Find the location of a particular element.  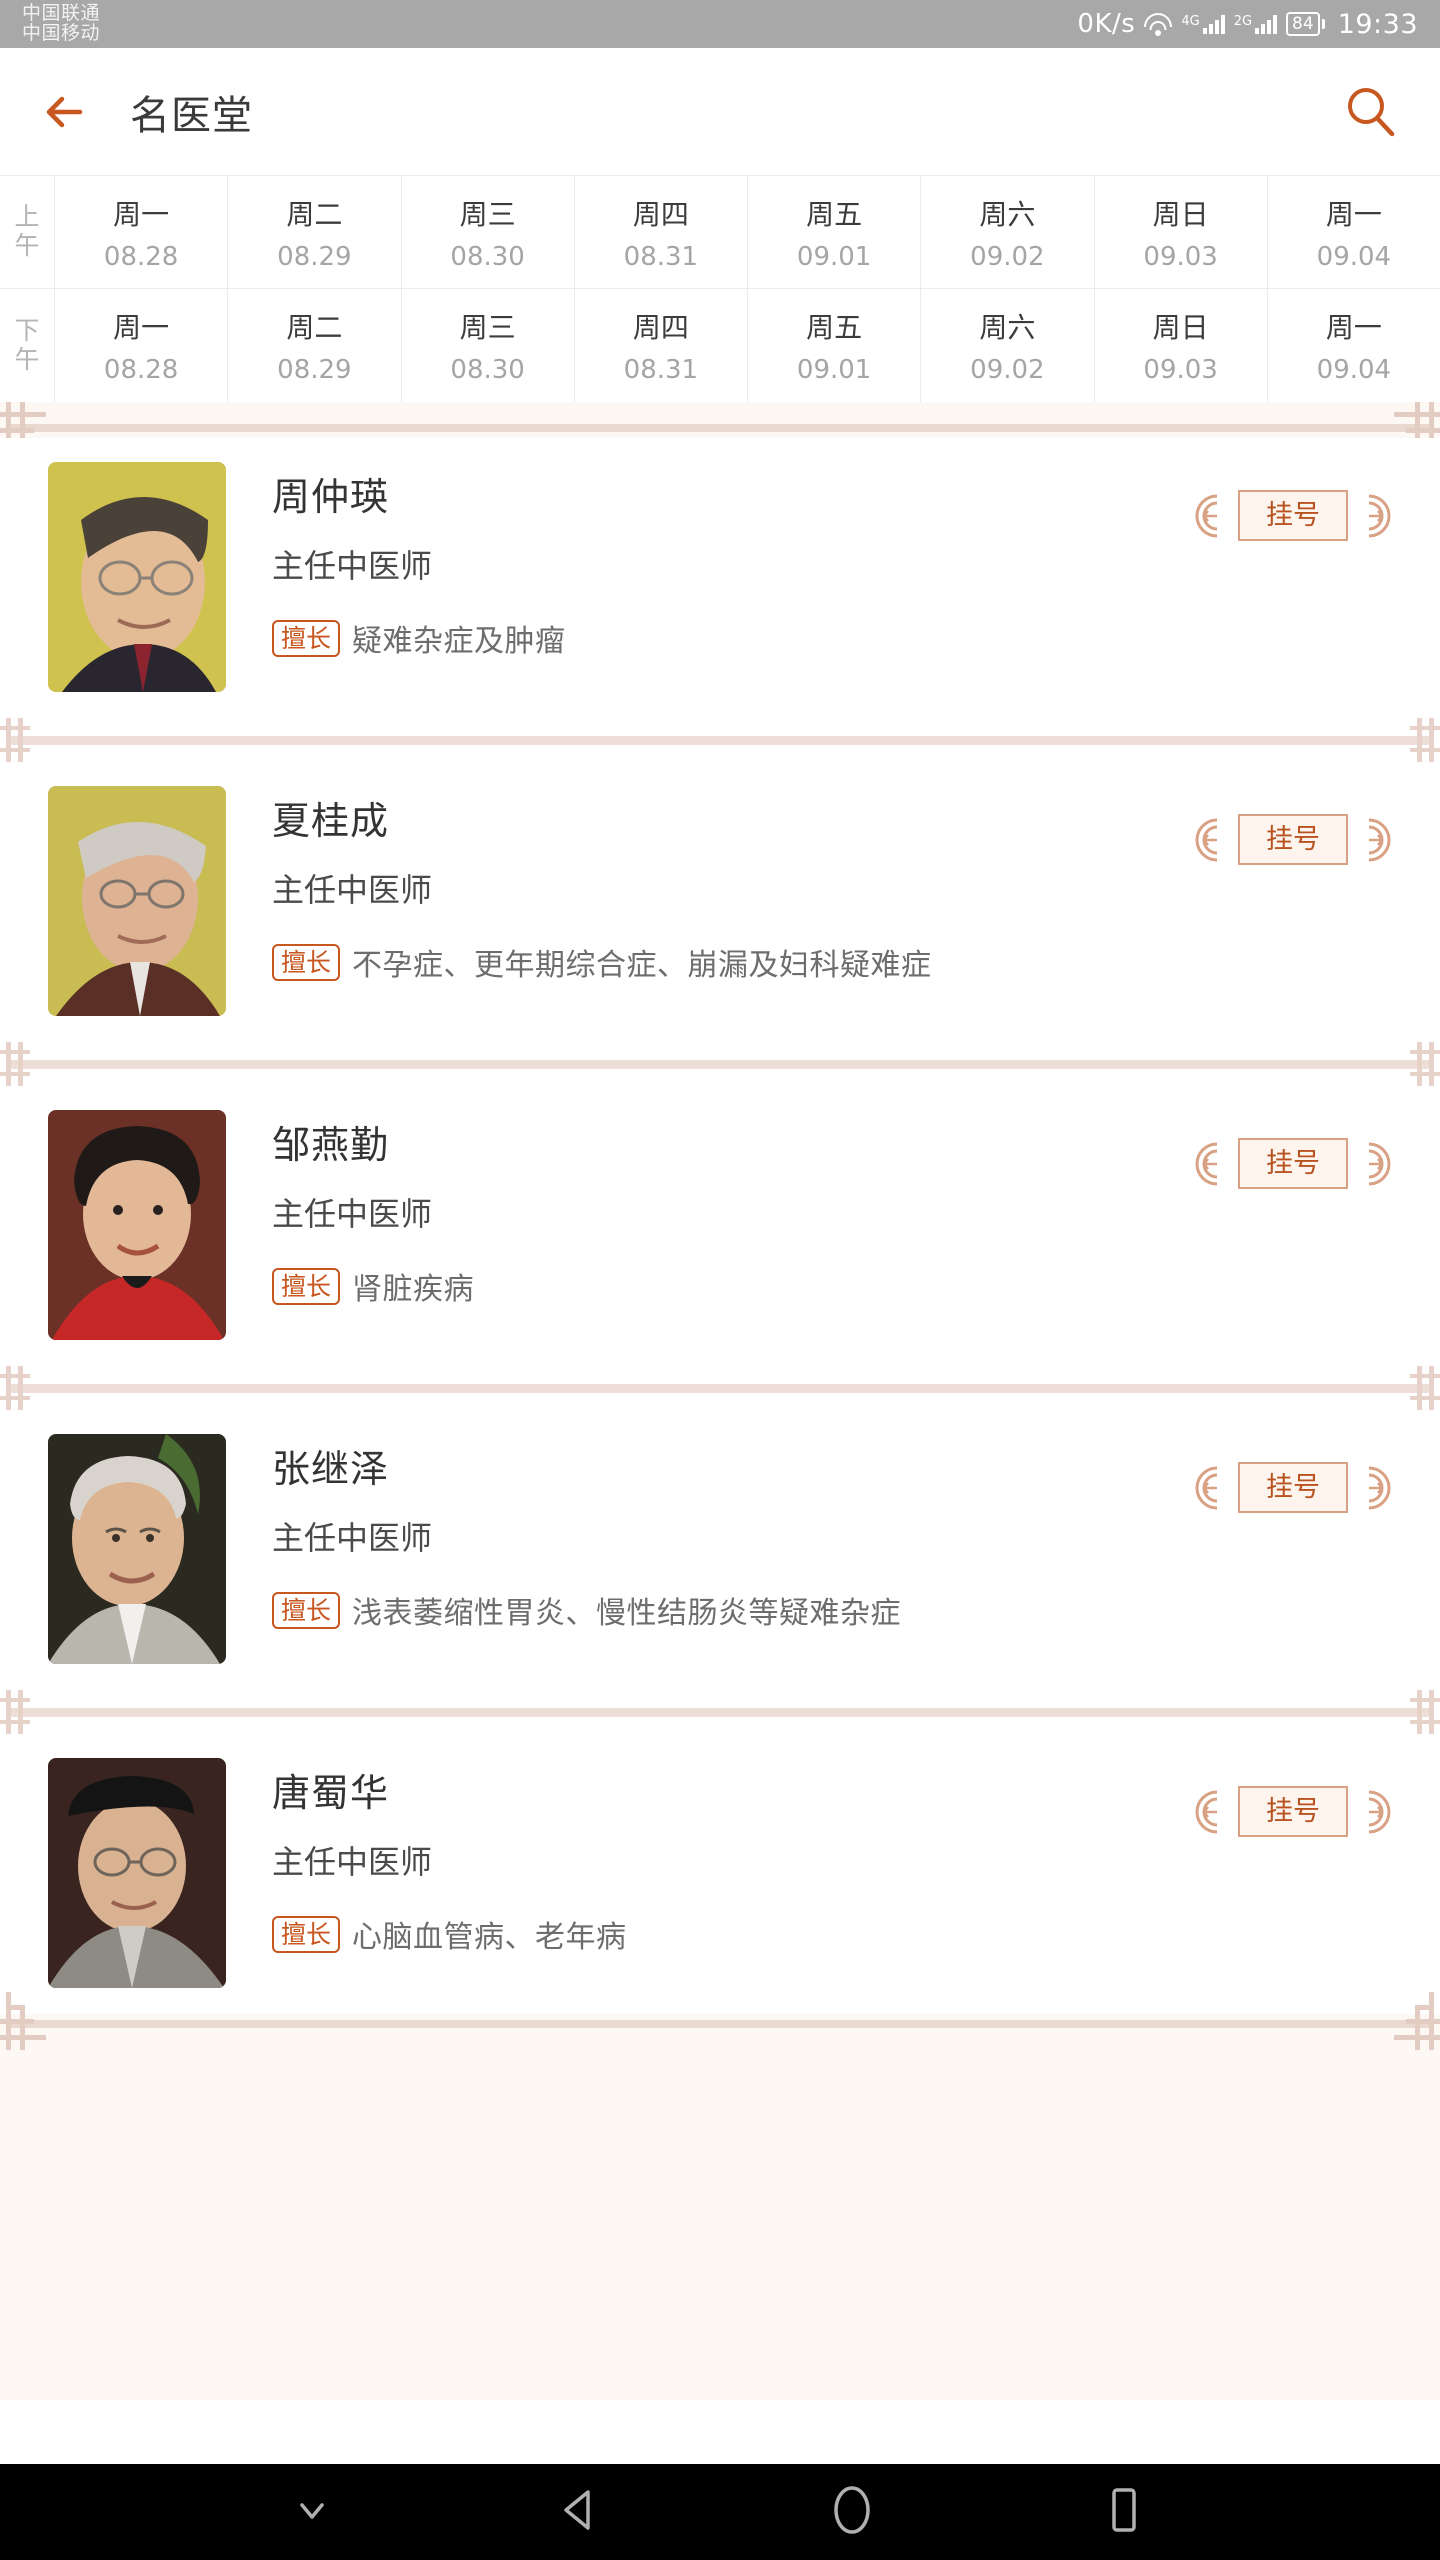

wifi-icon is located at coordinates (1158, 24).